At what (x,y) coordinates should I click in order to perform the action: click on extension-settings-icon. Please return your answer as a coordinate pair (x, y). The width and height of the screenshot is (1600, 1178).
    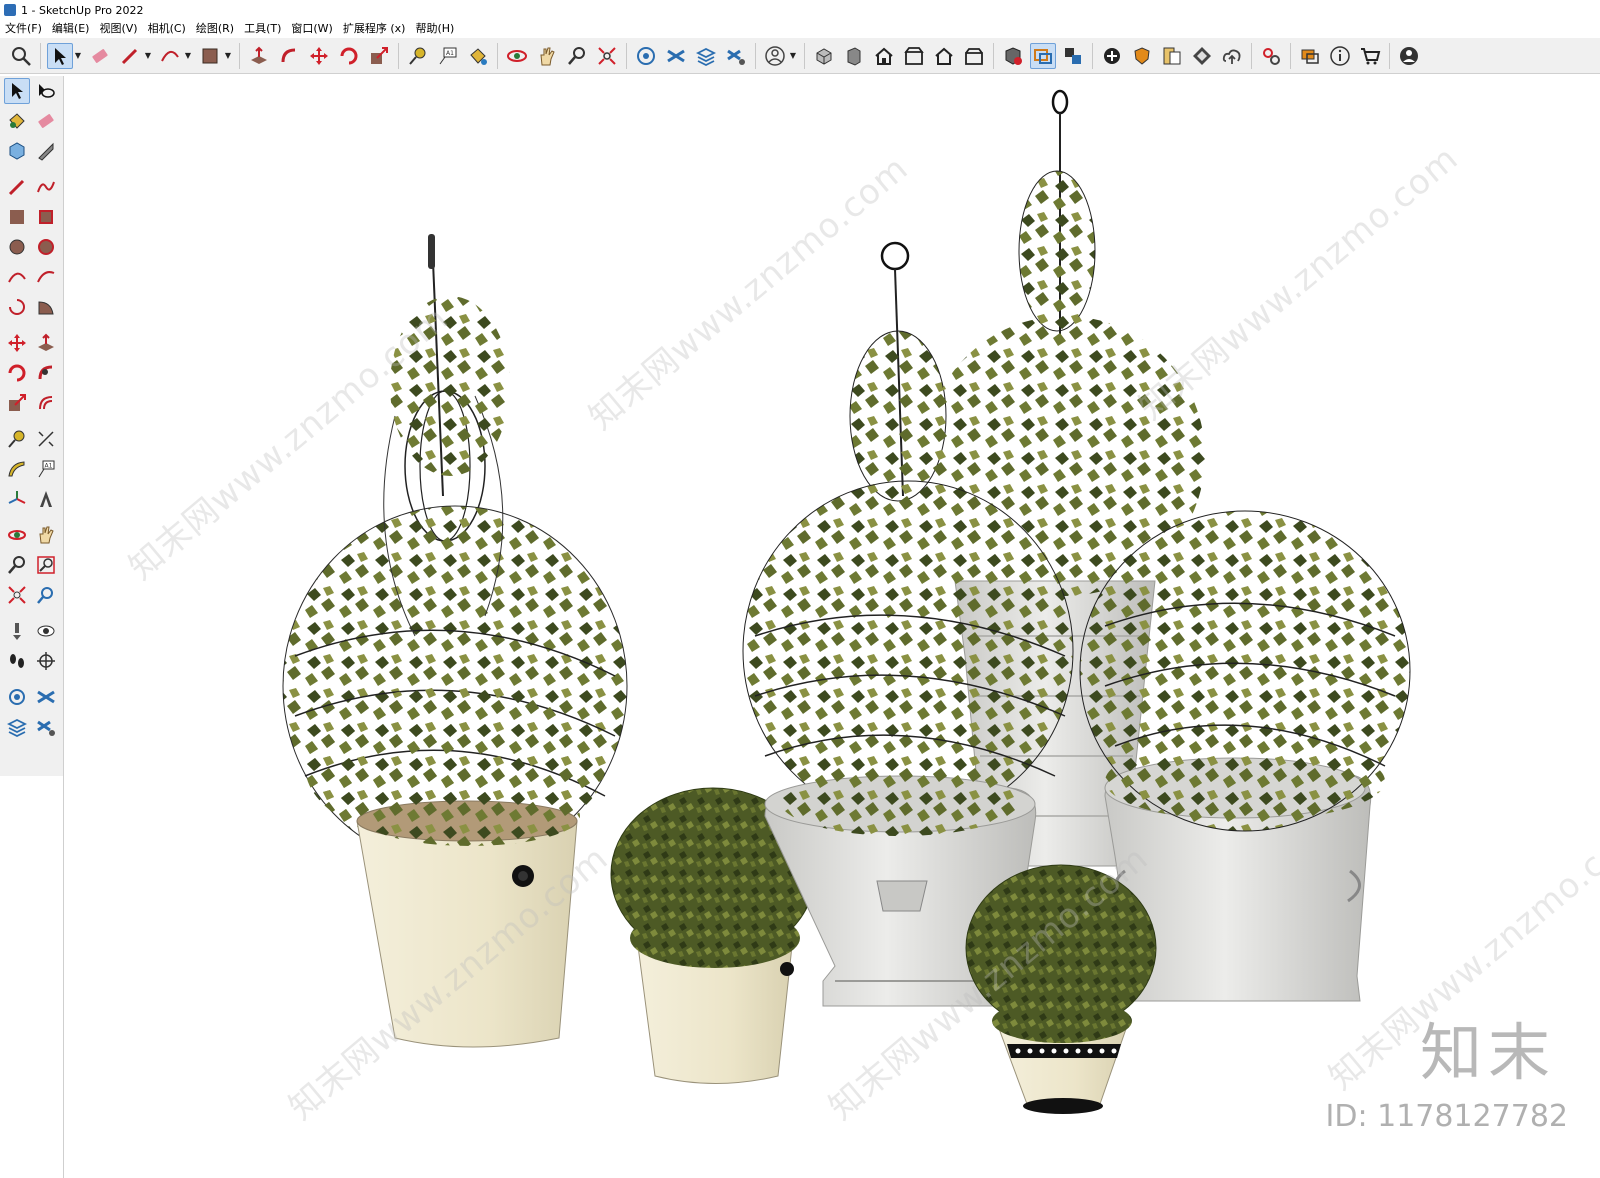
    Looking at the image, I should click on (46, 727).